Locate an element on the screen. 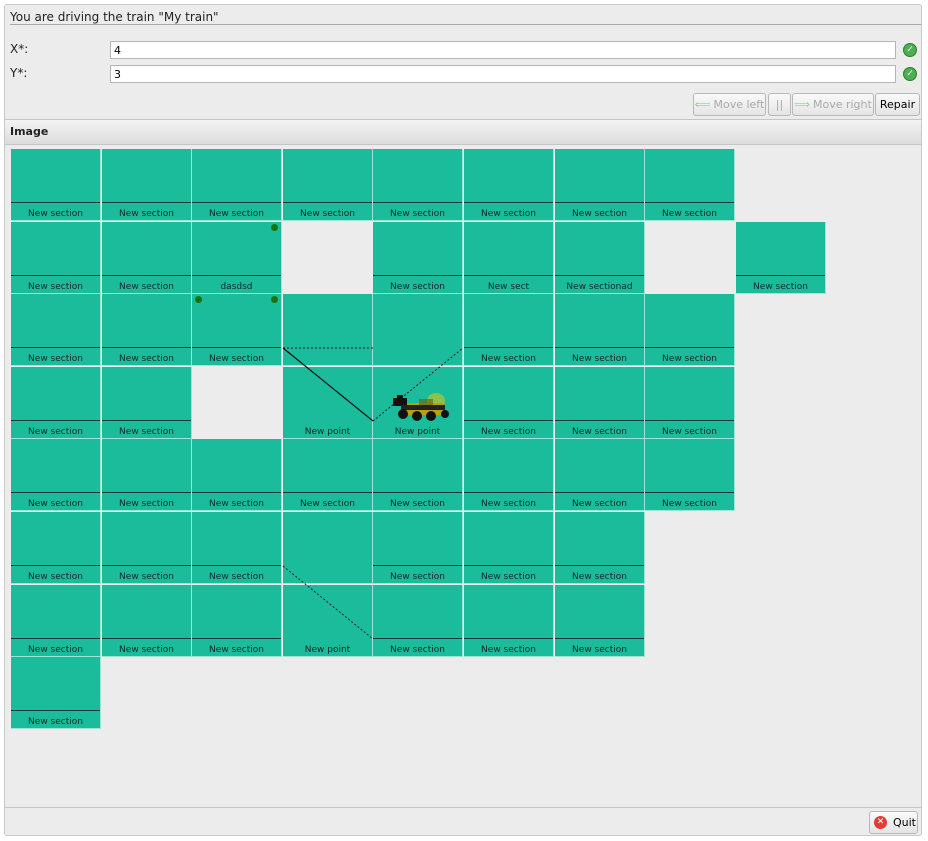  move-right-button: ⟹ Move right is located at coordinates (833, 104).